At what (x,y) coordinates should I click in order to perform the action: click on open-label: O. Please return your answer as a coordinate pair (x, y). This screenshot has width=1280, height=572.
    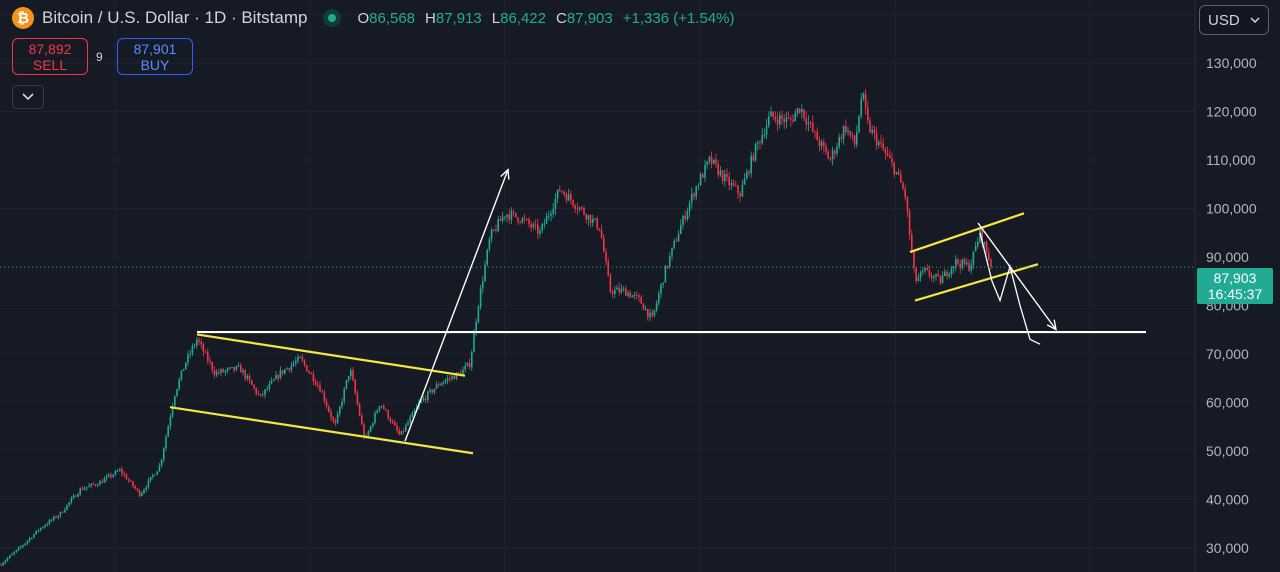
    Looking at the image, I should click on (363, 18).